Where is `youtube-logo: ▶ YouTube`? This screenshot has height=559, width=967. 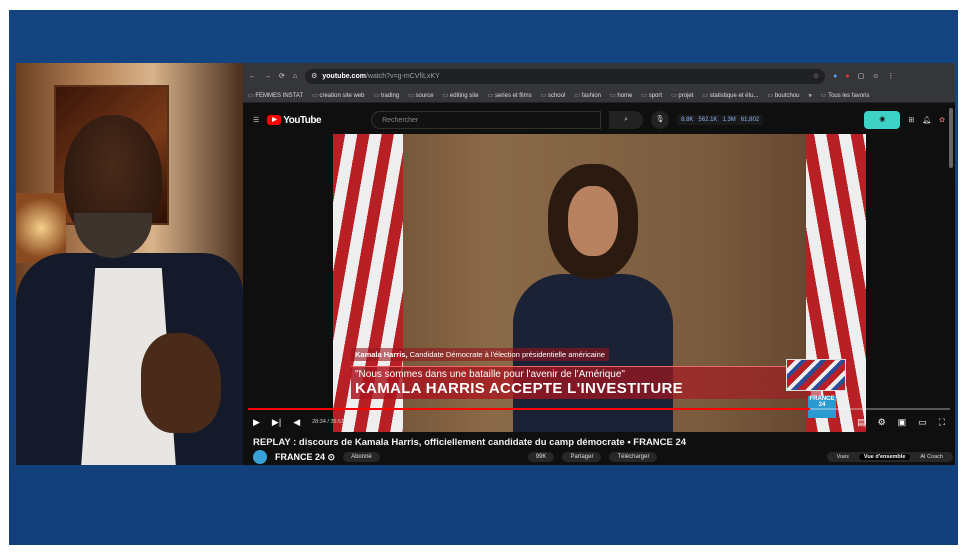 youtube-logo: ▶ YouTube is located at coordinates (294, 120).